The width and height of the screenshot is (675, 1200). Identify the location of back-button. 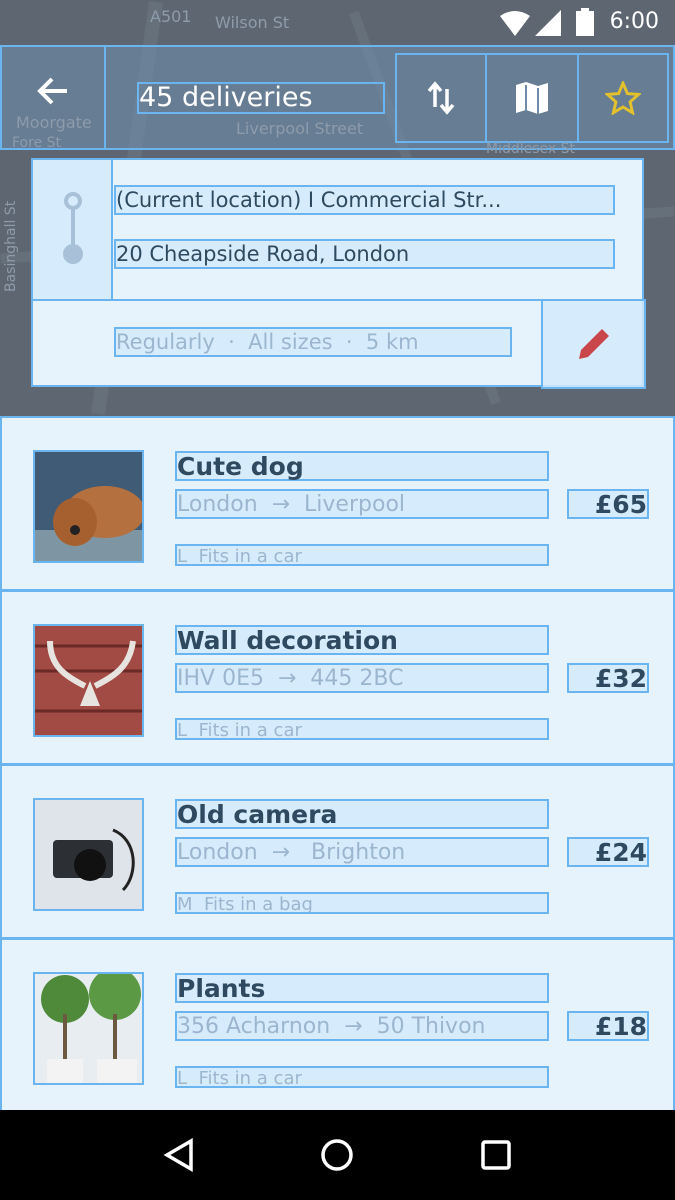
(53, 97).